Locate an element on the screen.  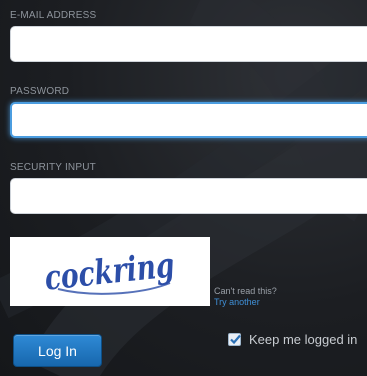
email-label: E-MAIL ADDRESS is located at coordinates (53, 15).